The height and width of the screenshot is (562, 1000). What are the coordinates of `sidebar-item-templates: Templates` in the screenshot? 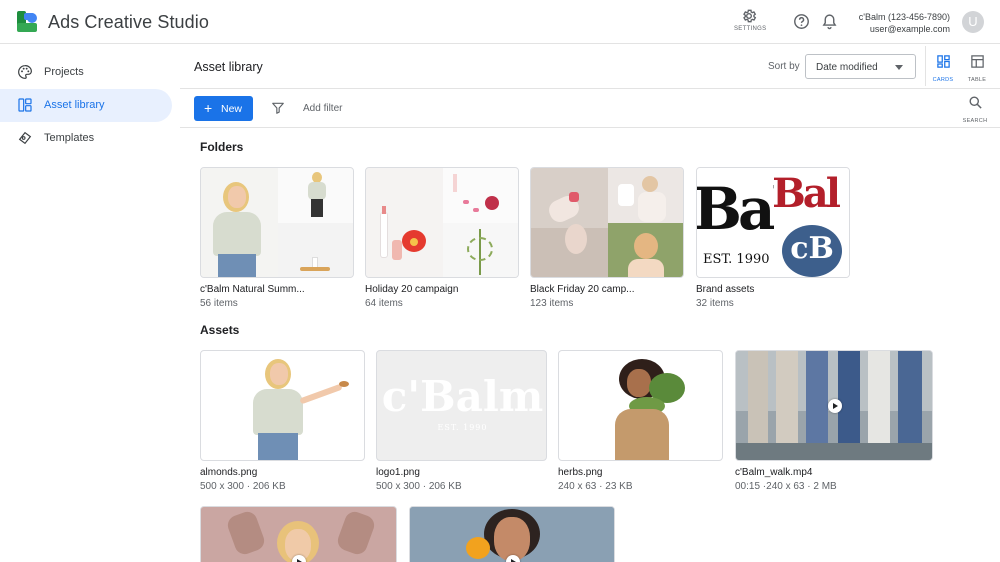 It's located at (86, 138).